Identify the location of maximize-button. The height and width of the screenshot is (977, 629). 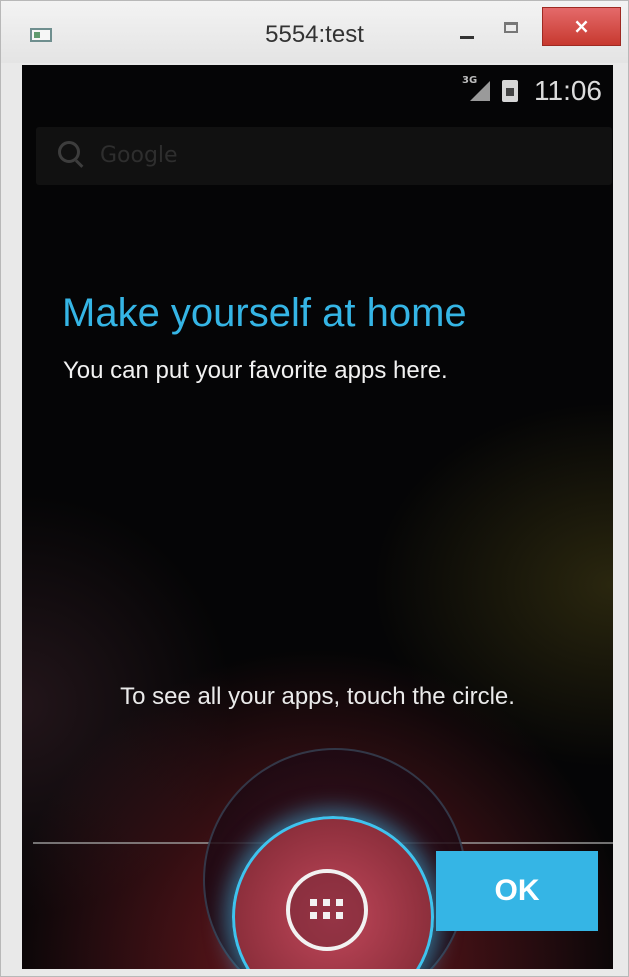
(512, 29).